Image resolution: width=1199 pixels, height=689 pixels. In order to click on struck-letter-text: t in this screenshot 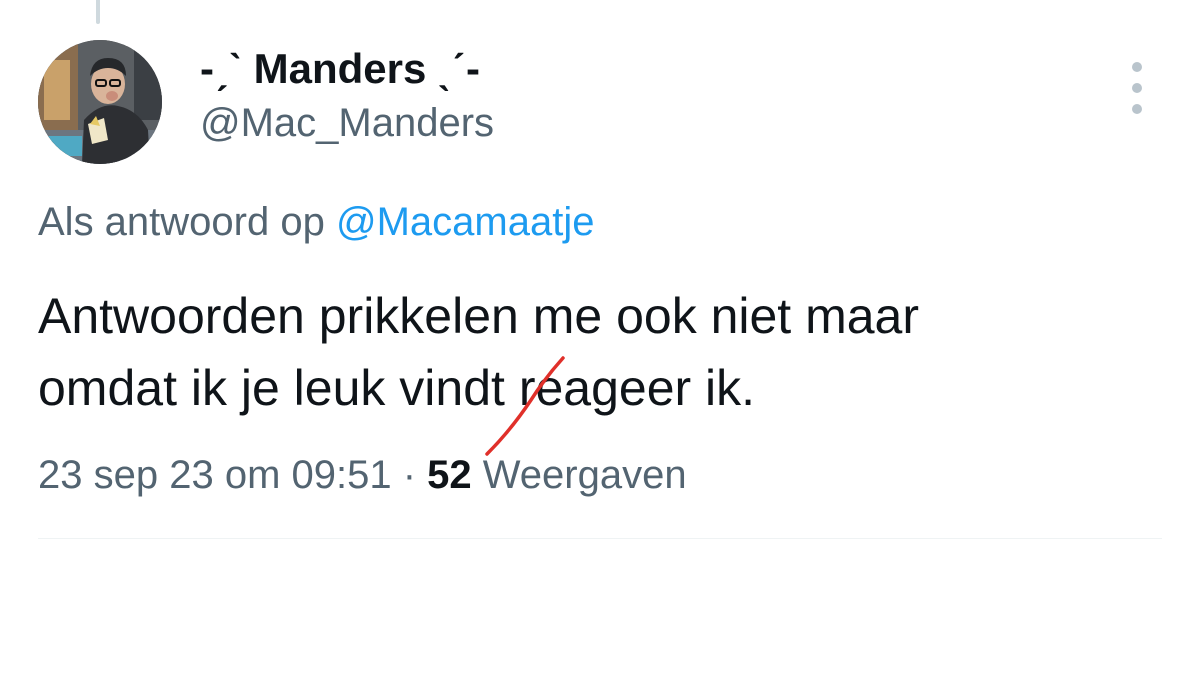, I will do `click(498, 388)`.